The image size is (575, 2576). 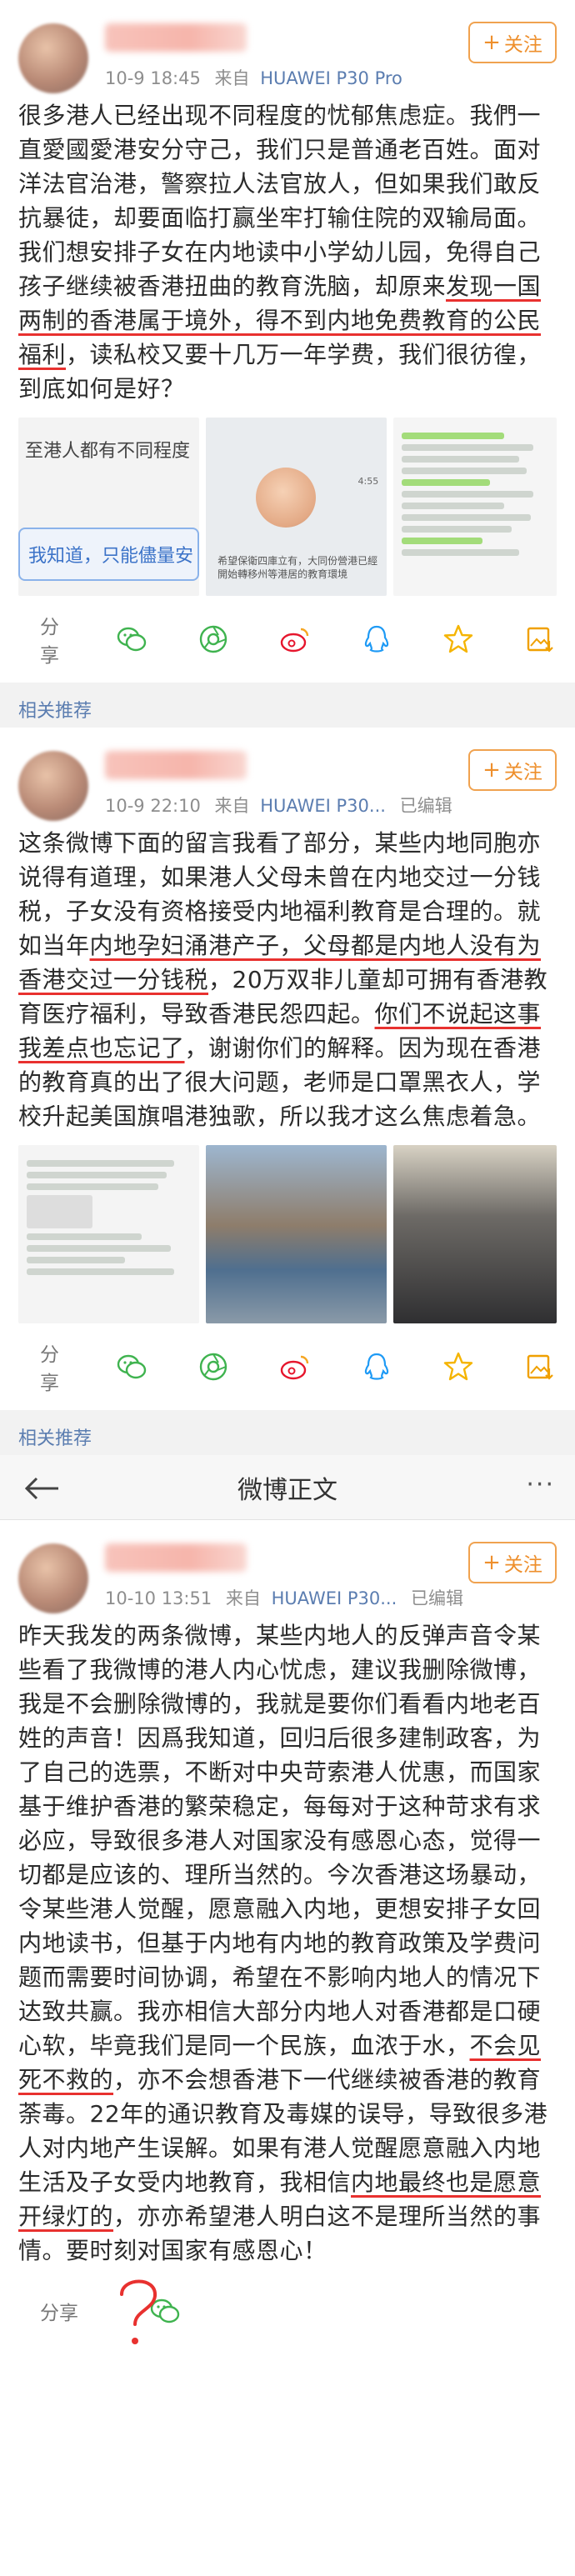 I want to click on image-grid, so click(x=287, y=1234).